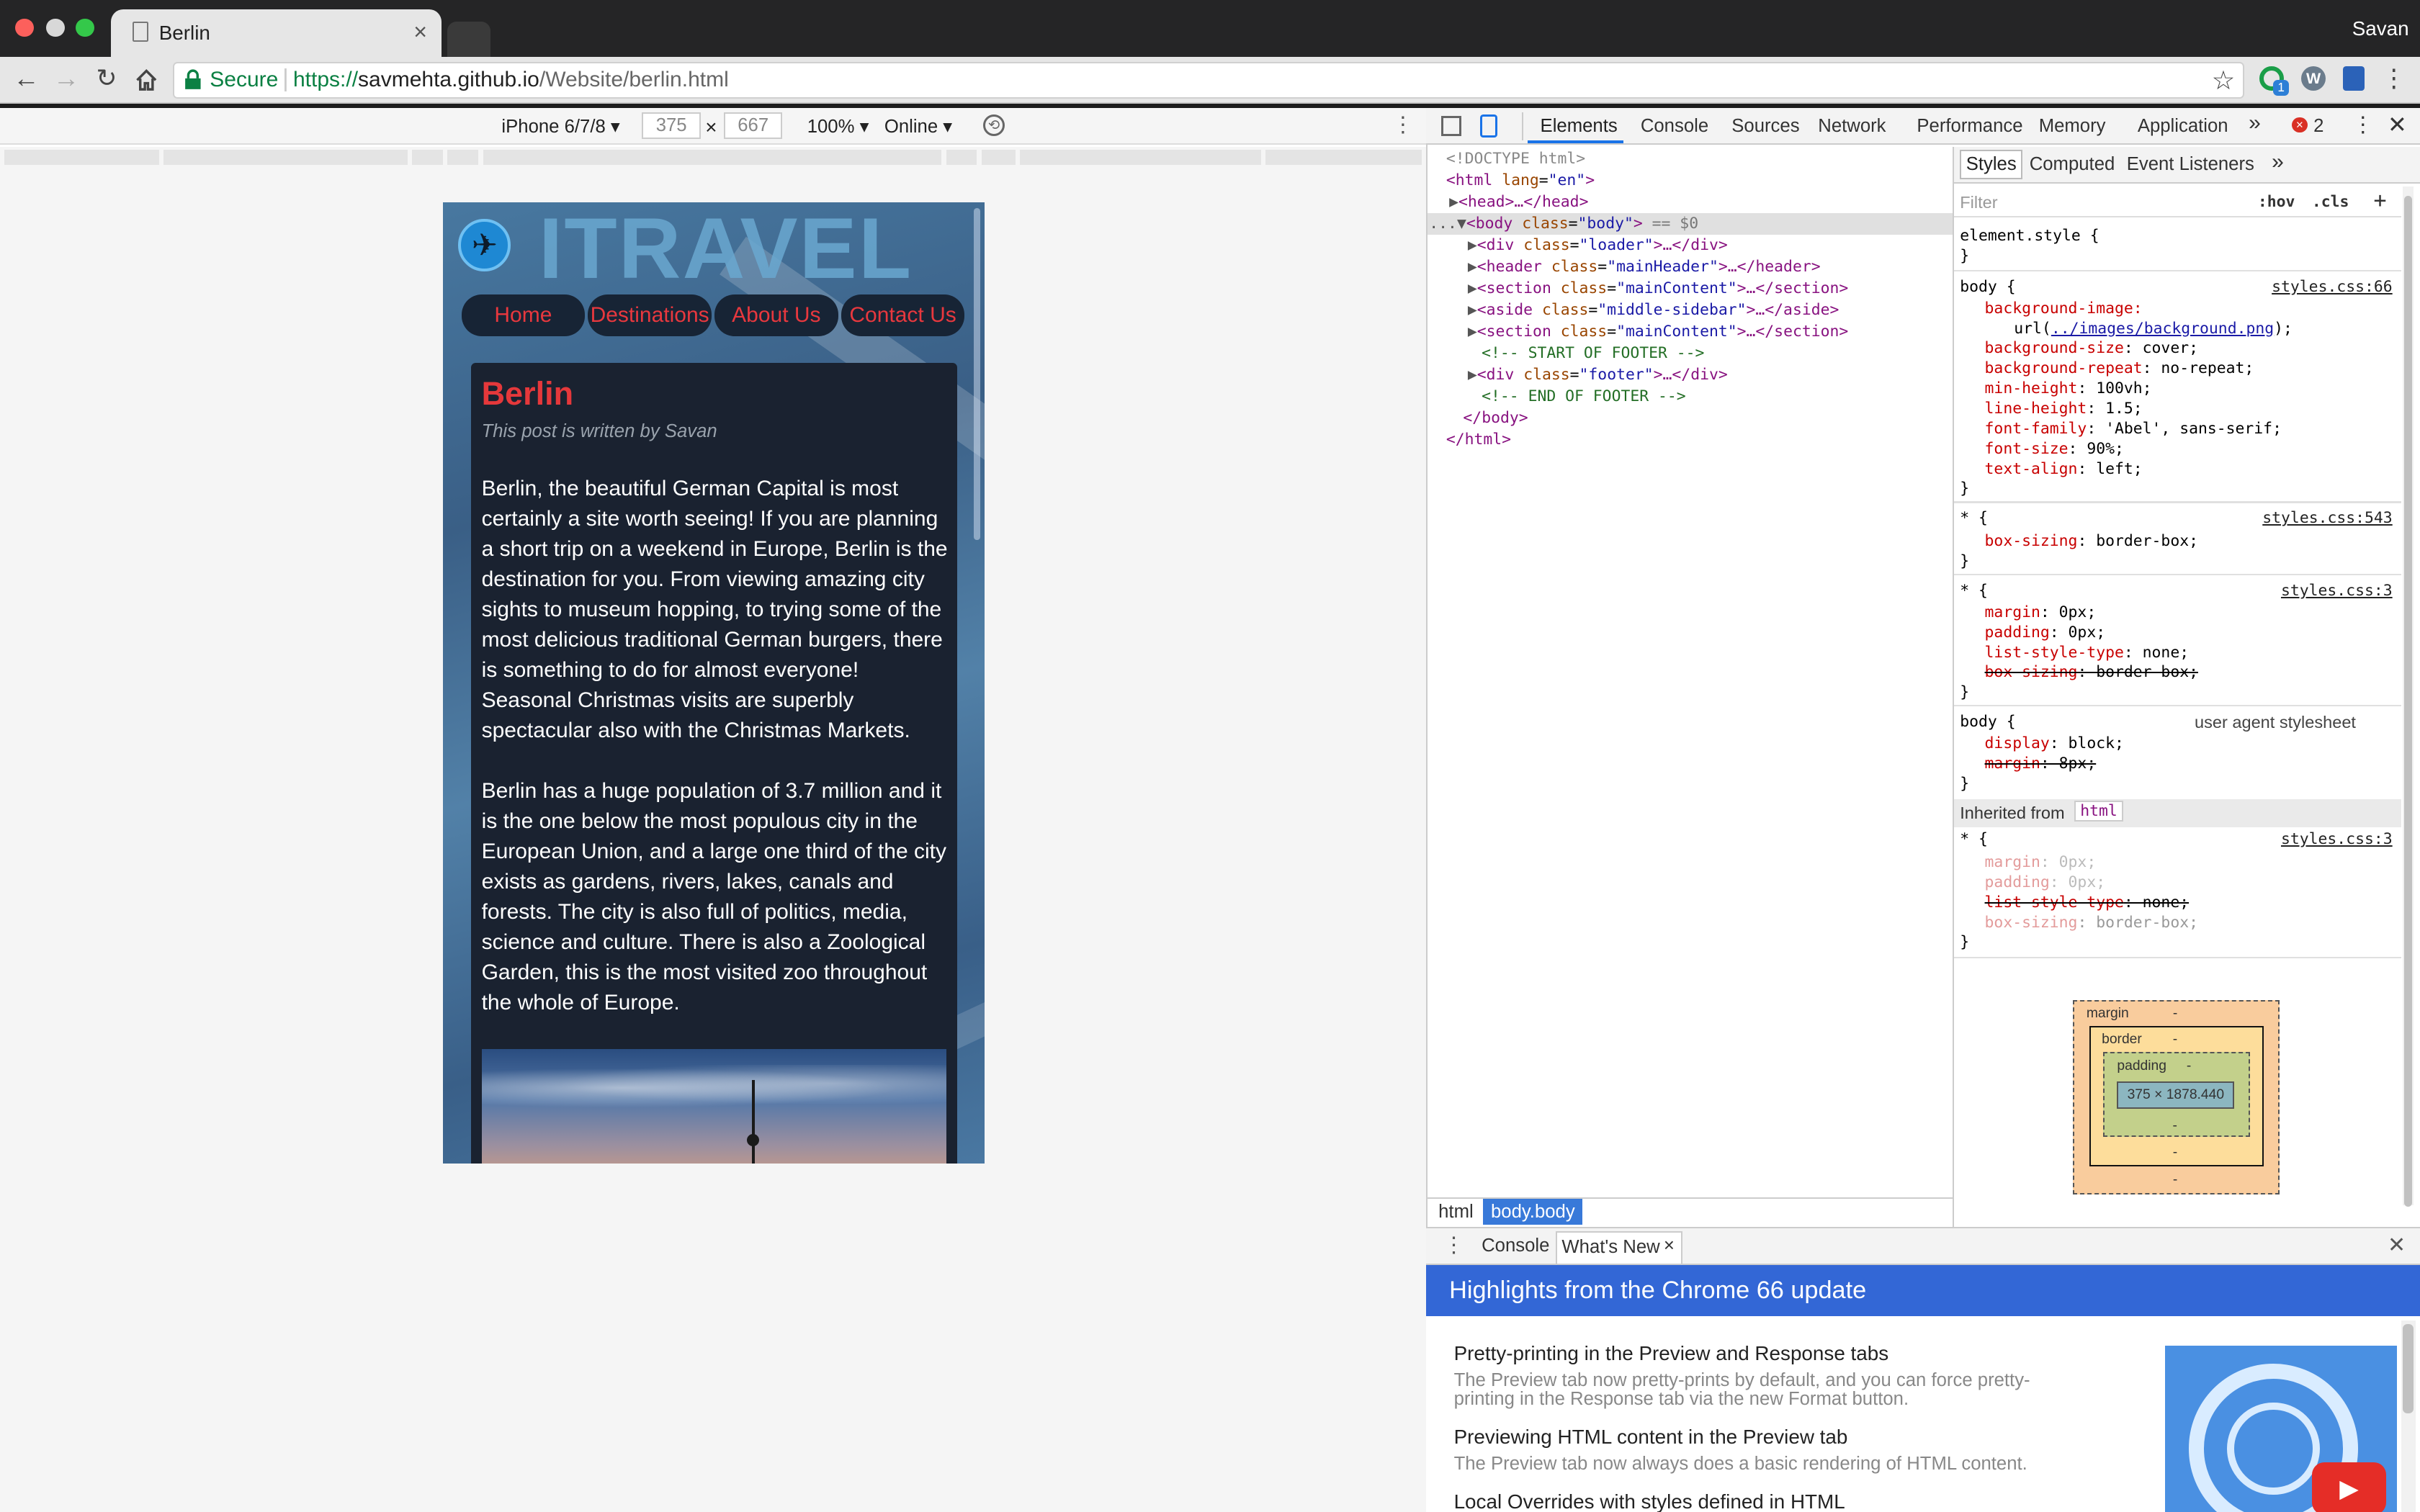  Describe the element at coordinates (2087, 653) in the screenshot. I see `prop-list-style-type: list-style-type: none;` at that location.